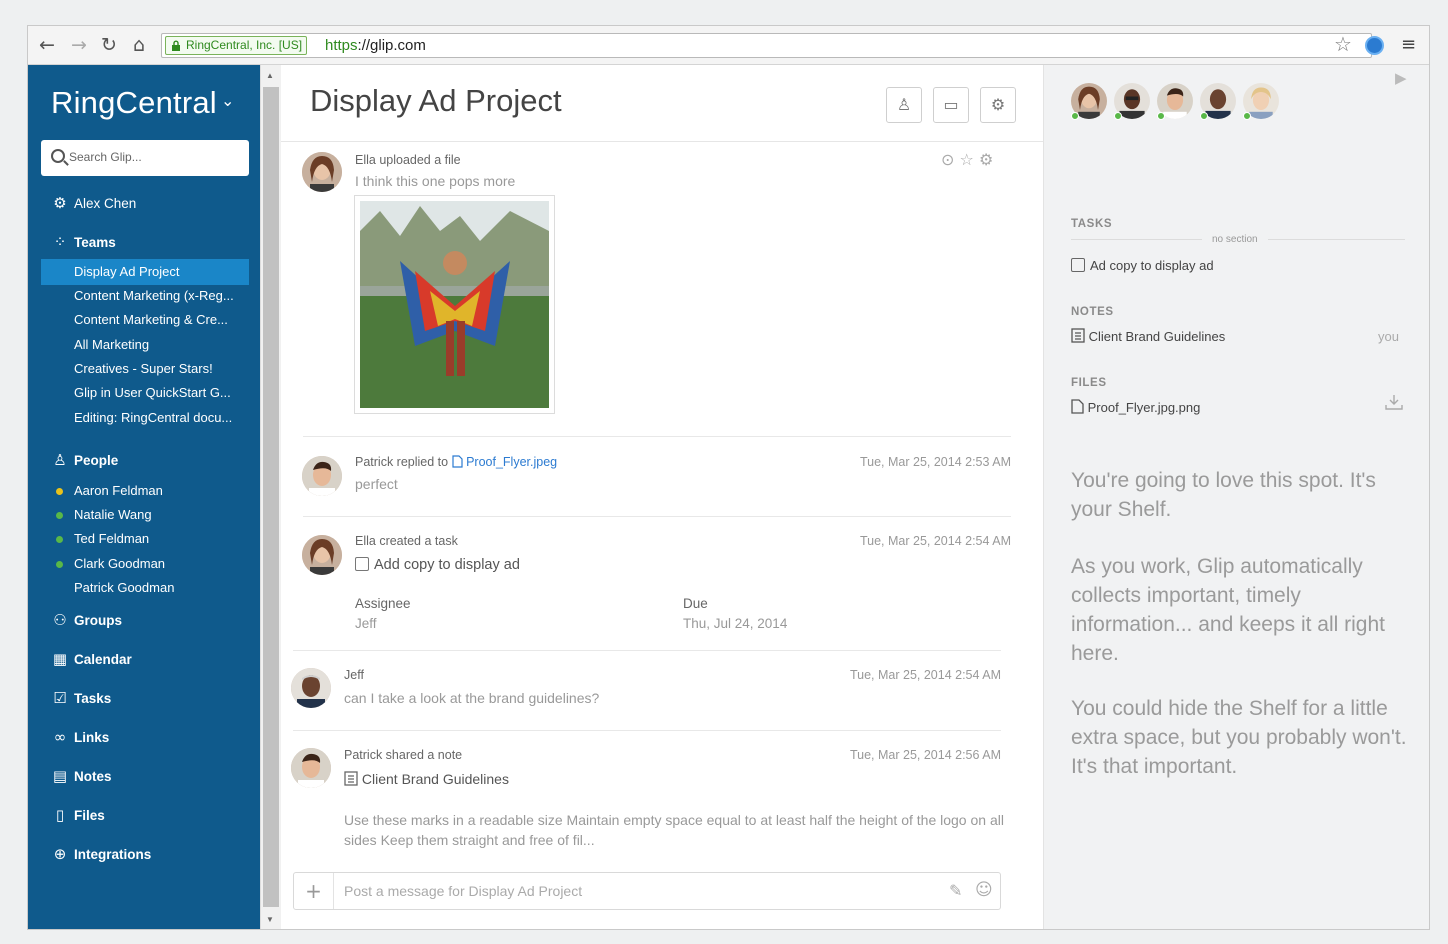 The height and width of the screenshot is (944, 1448). I want to click on reply-icon: ⊙, so click(947, 159).